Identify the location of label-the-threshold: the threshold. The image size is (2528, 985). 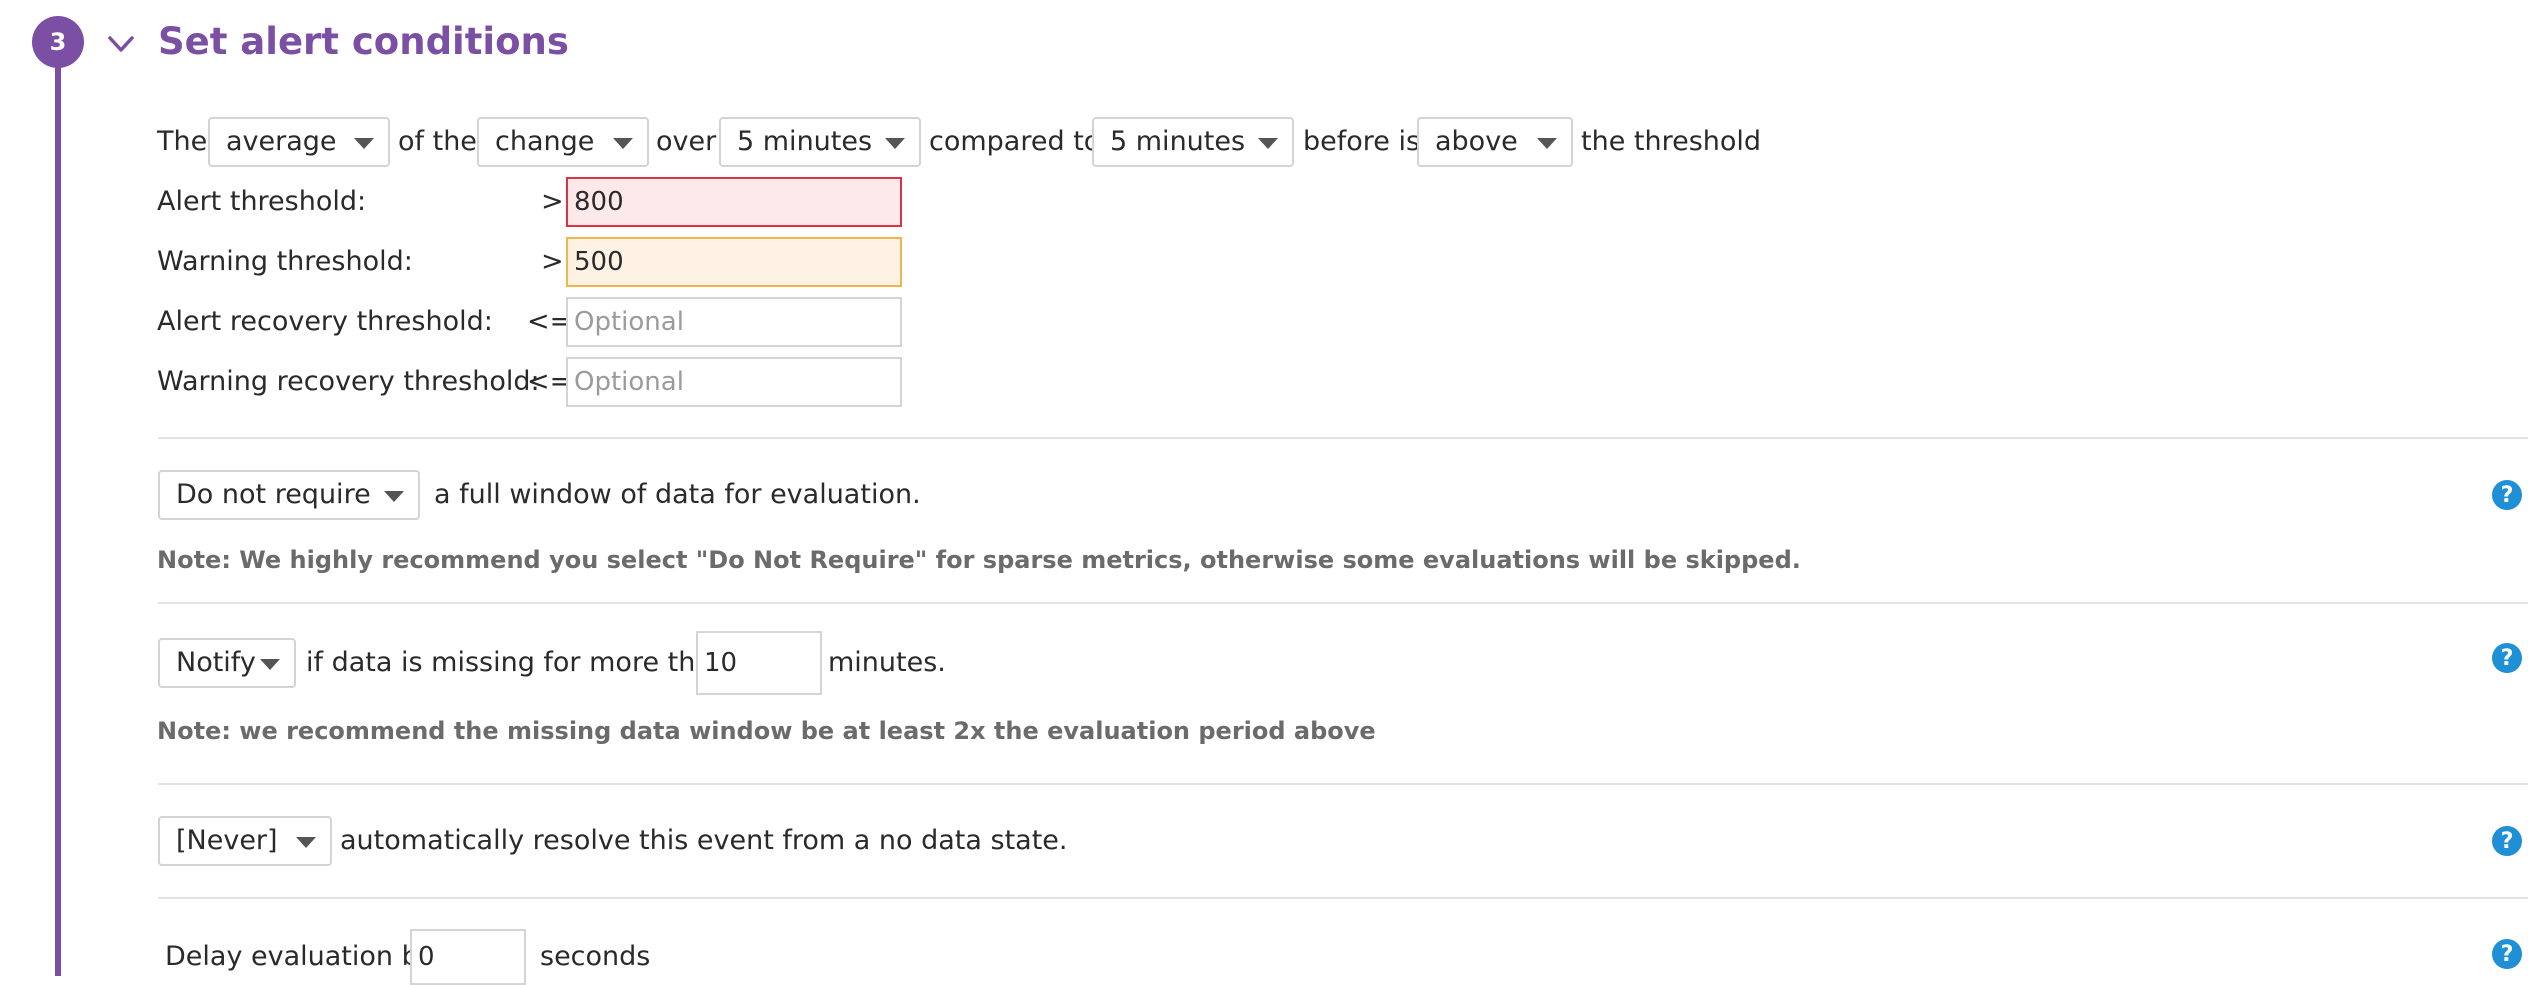
(1671, 141).